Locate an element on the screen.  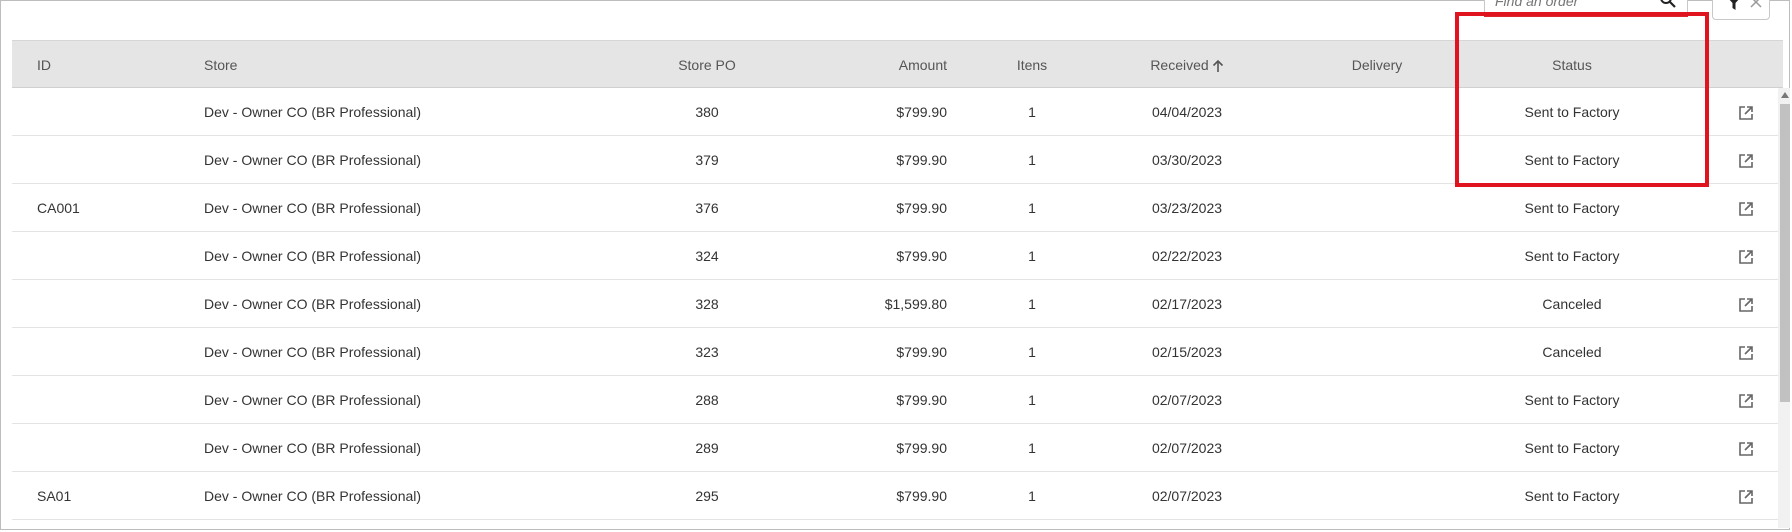
cell-store-po: 376 is located at coordinates (707, 208).